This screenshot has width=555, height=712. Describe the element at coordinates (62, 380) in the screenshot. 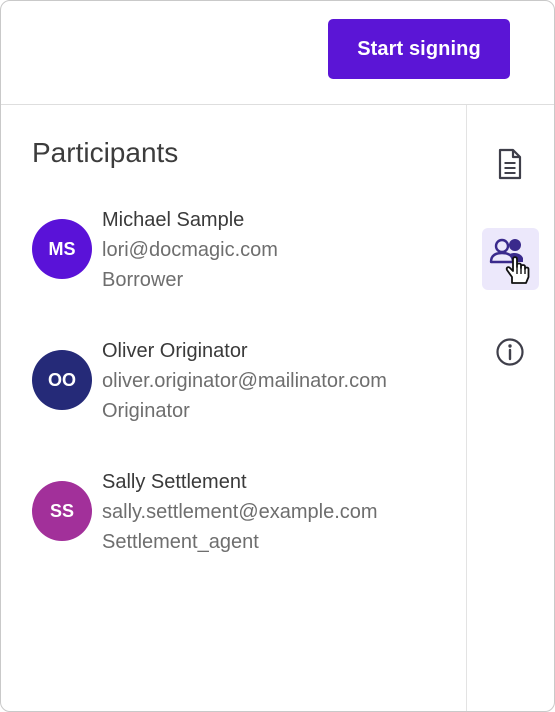

I see `avatar: OO` at that location.